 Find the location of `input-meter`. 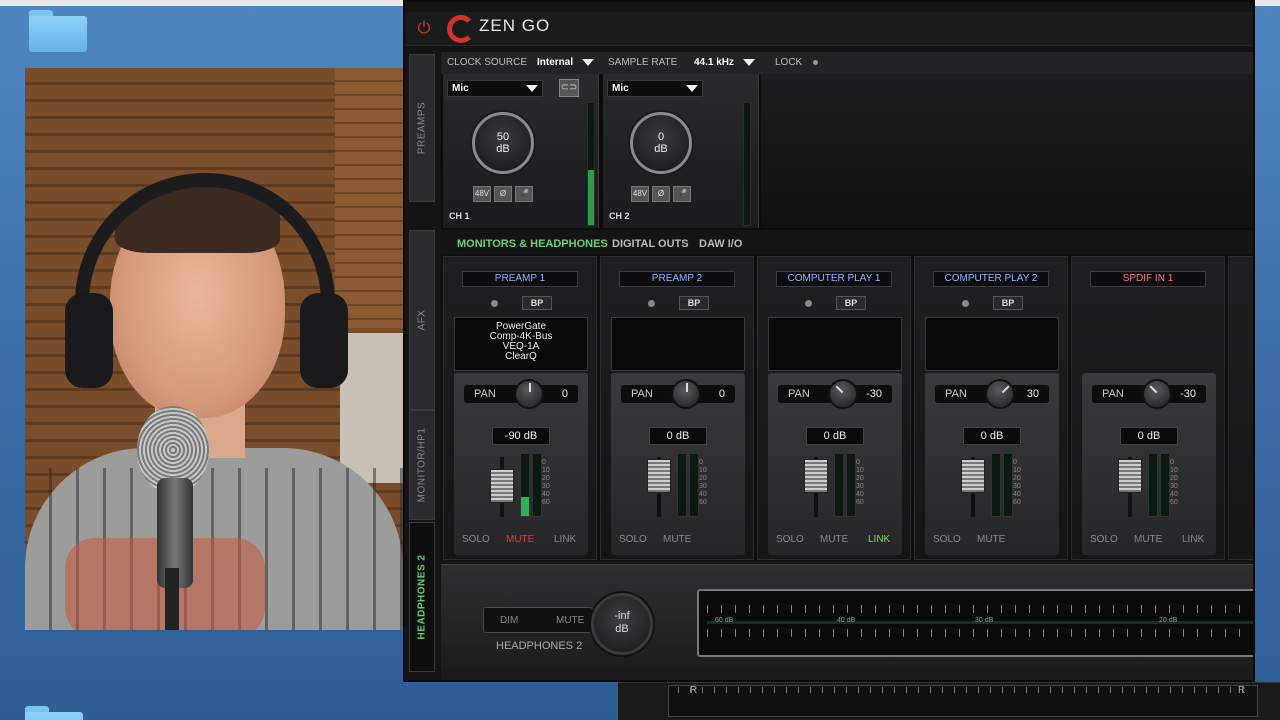

input-meter is located at coordinates (747, 164).